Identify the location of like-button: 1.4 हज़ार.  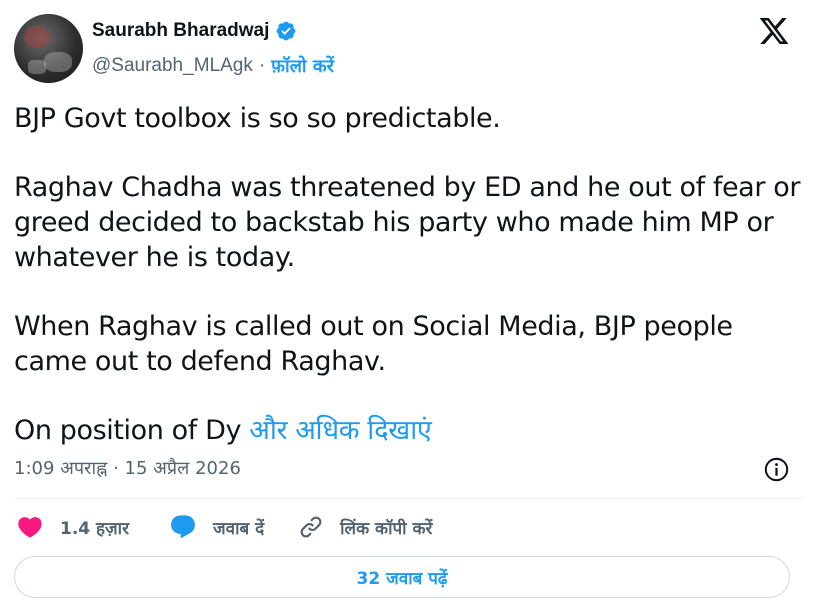
(72, 527).